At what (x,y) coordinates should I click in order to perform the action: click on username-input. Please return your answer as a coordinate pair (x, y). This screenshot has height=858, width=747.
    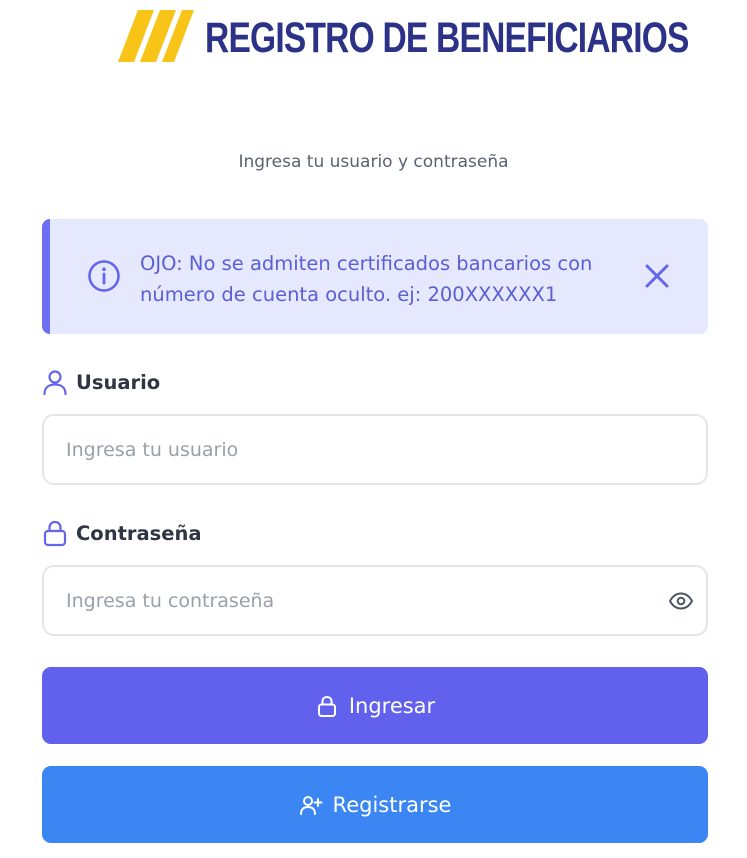
    Looking at the image, I should click on (356, 449).